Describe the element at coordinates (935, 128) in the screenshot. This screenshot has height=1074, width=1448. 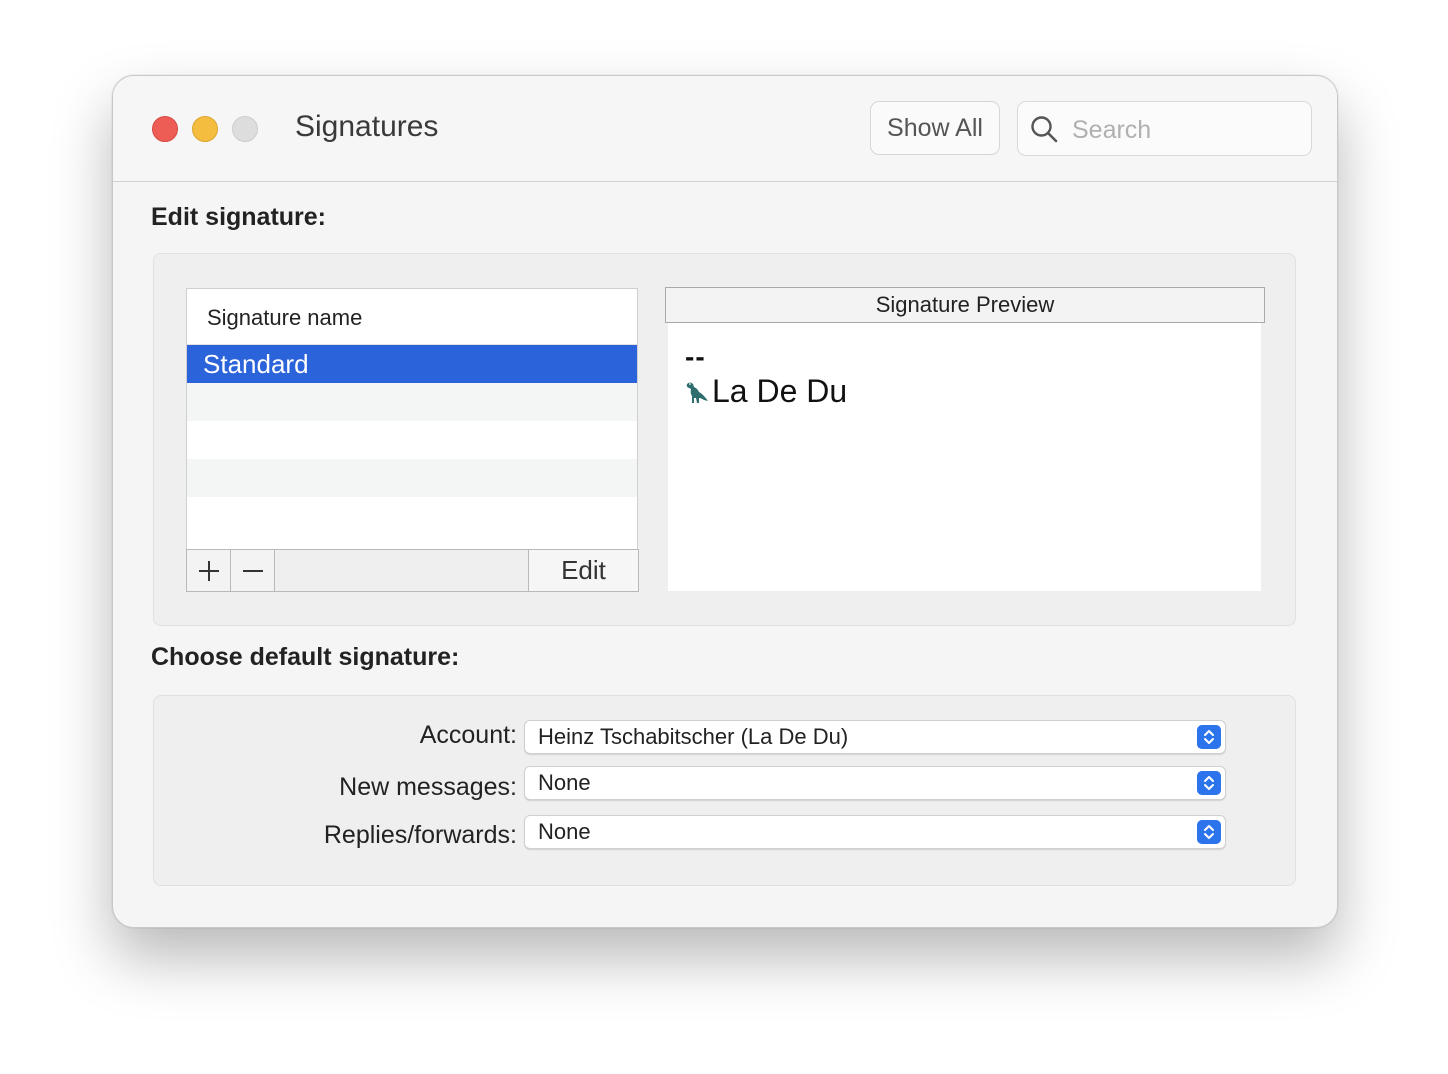
I see `show-all-button: Show All` at that location.